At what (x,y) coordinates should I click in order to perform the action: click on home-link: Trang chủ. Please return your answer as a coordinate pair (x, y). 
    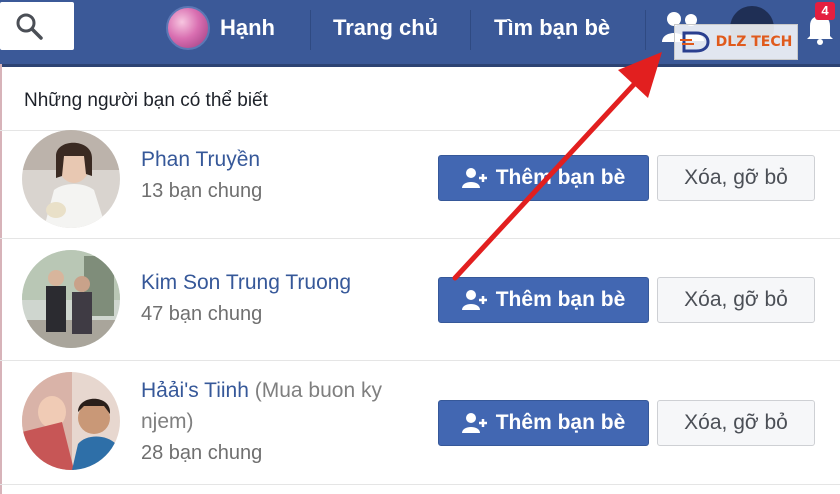
    Looking at the image, I should click on (385, 28).